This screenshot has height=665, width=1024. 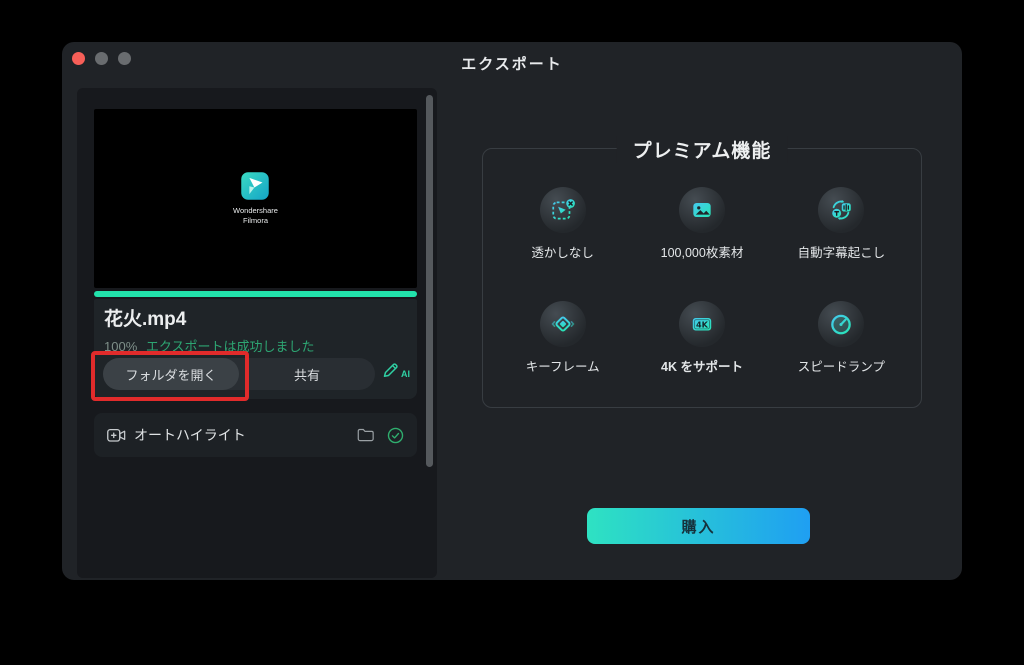 I want to click on feature-label: スピードランプ, so click(x=841, y=367).